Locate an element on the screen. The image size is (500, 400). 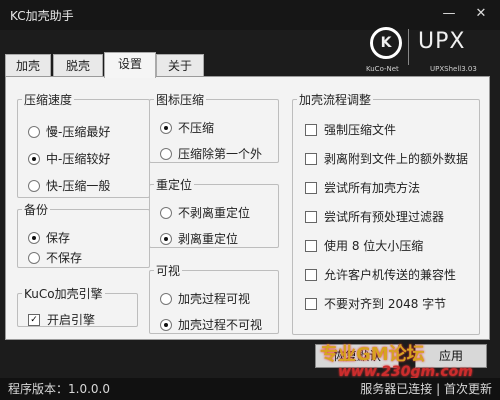
window-title: KC加壳助手 is located at coordinates (42, 16).